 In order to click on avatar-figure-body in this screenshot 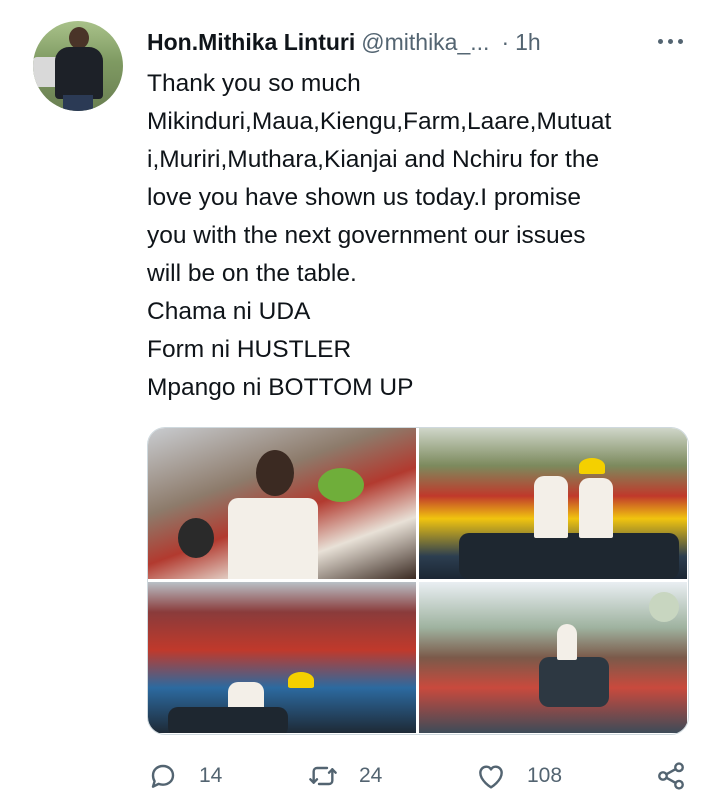, I will do `click(79, 73)`.